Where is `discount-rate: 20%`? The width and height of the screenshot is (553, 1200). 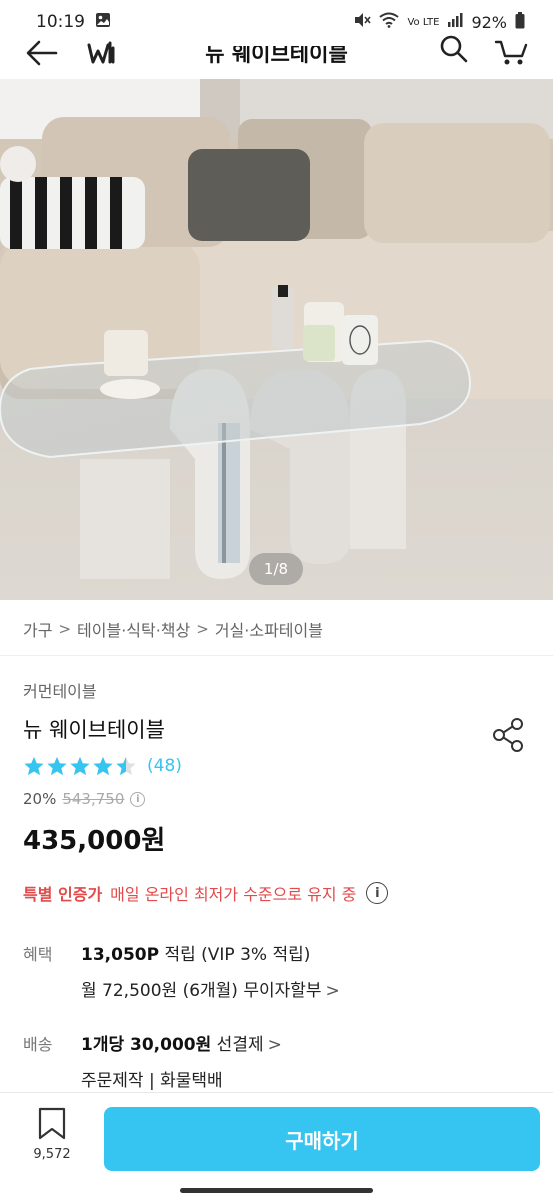 discount-rate: 20% is located at coordinates (40, 799).